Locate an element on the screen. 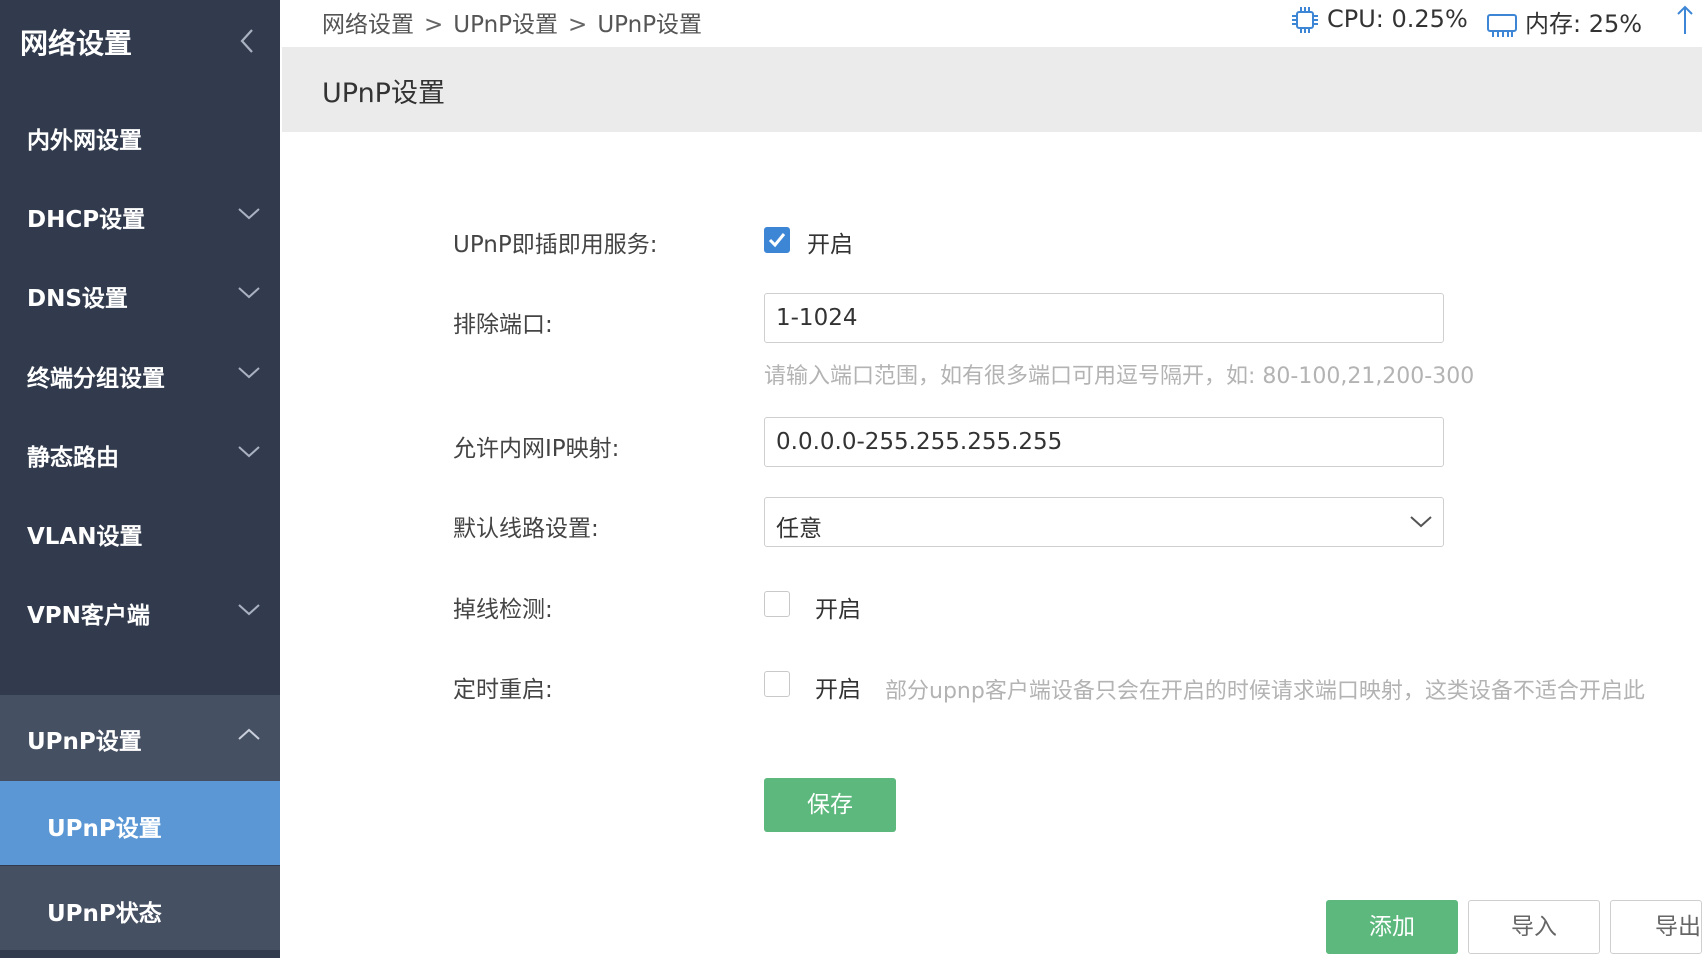 The image size is (1702, 958). cpu-status: CPU: 0.25% is located at coordinates (1378, 20).